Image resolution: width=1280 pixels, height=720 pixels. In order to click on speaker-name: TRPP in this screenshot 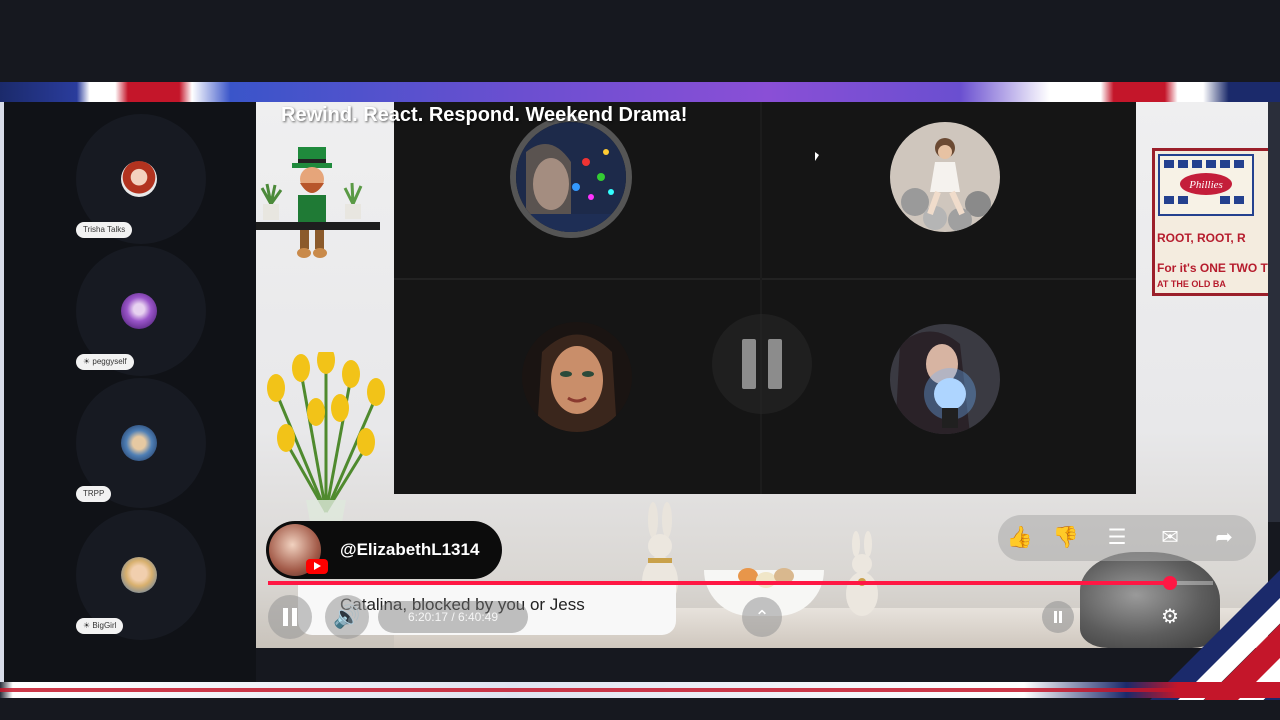, I will do `click(94, 494)`.